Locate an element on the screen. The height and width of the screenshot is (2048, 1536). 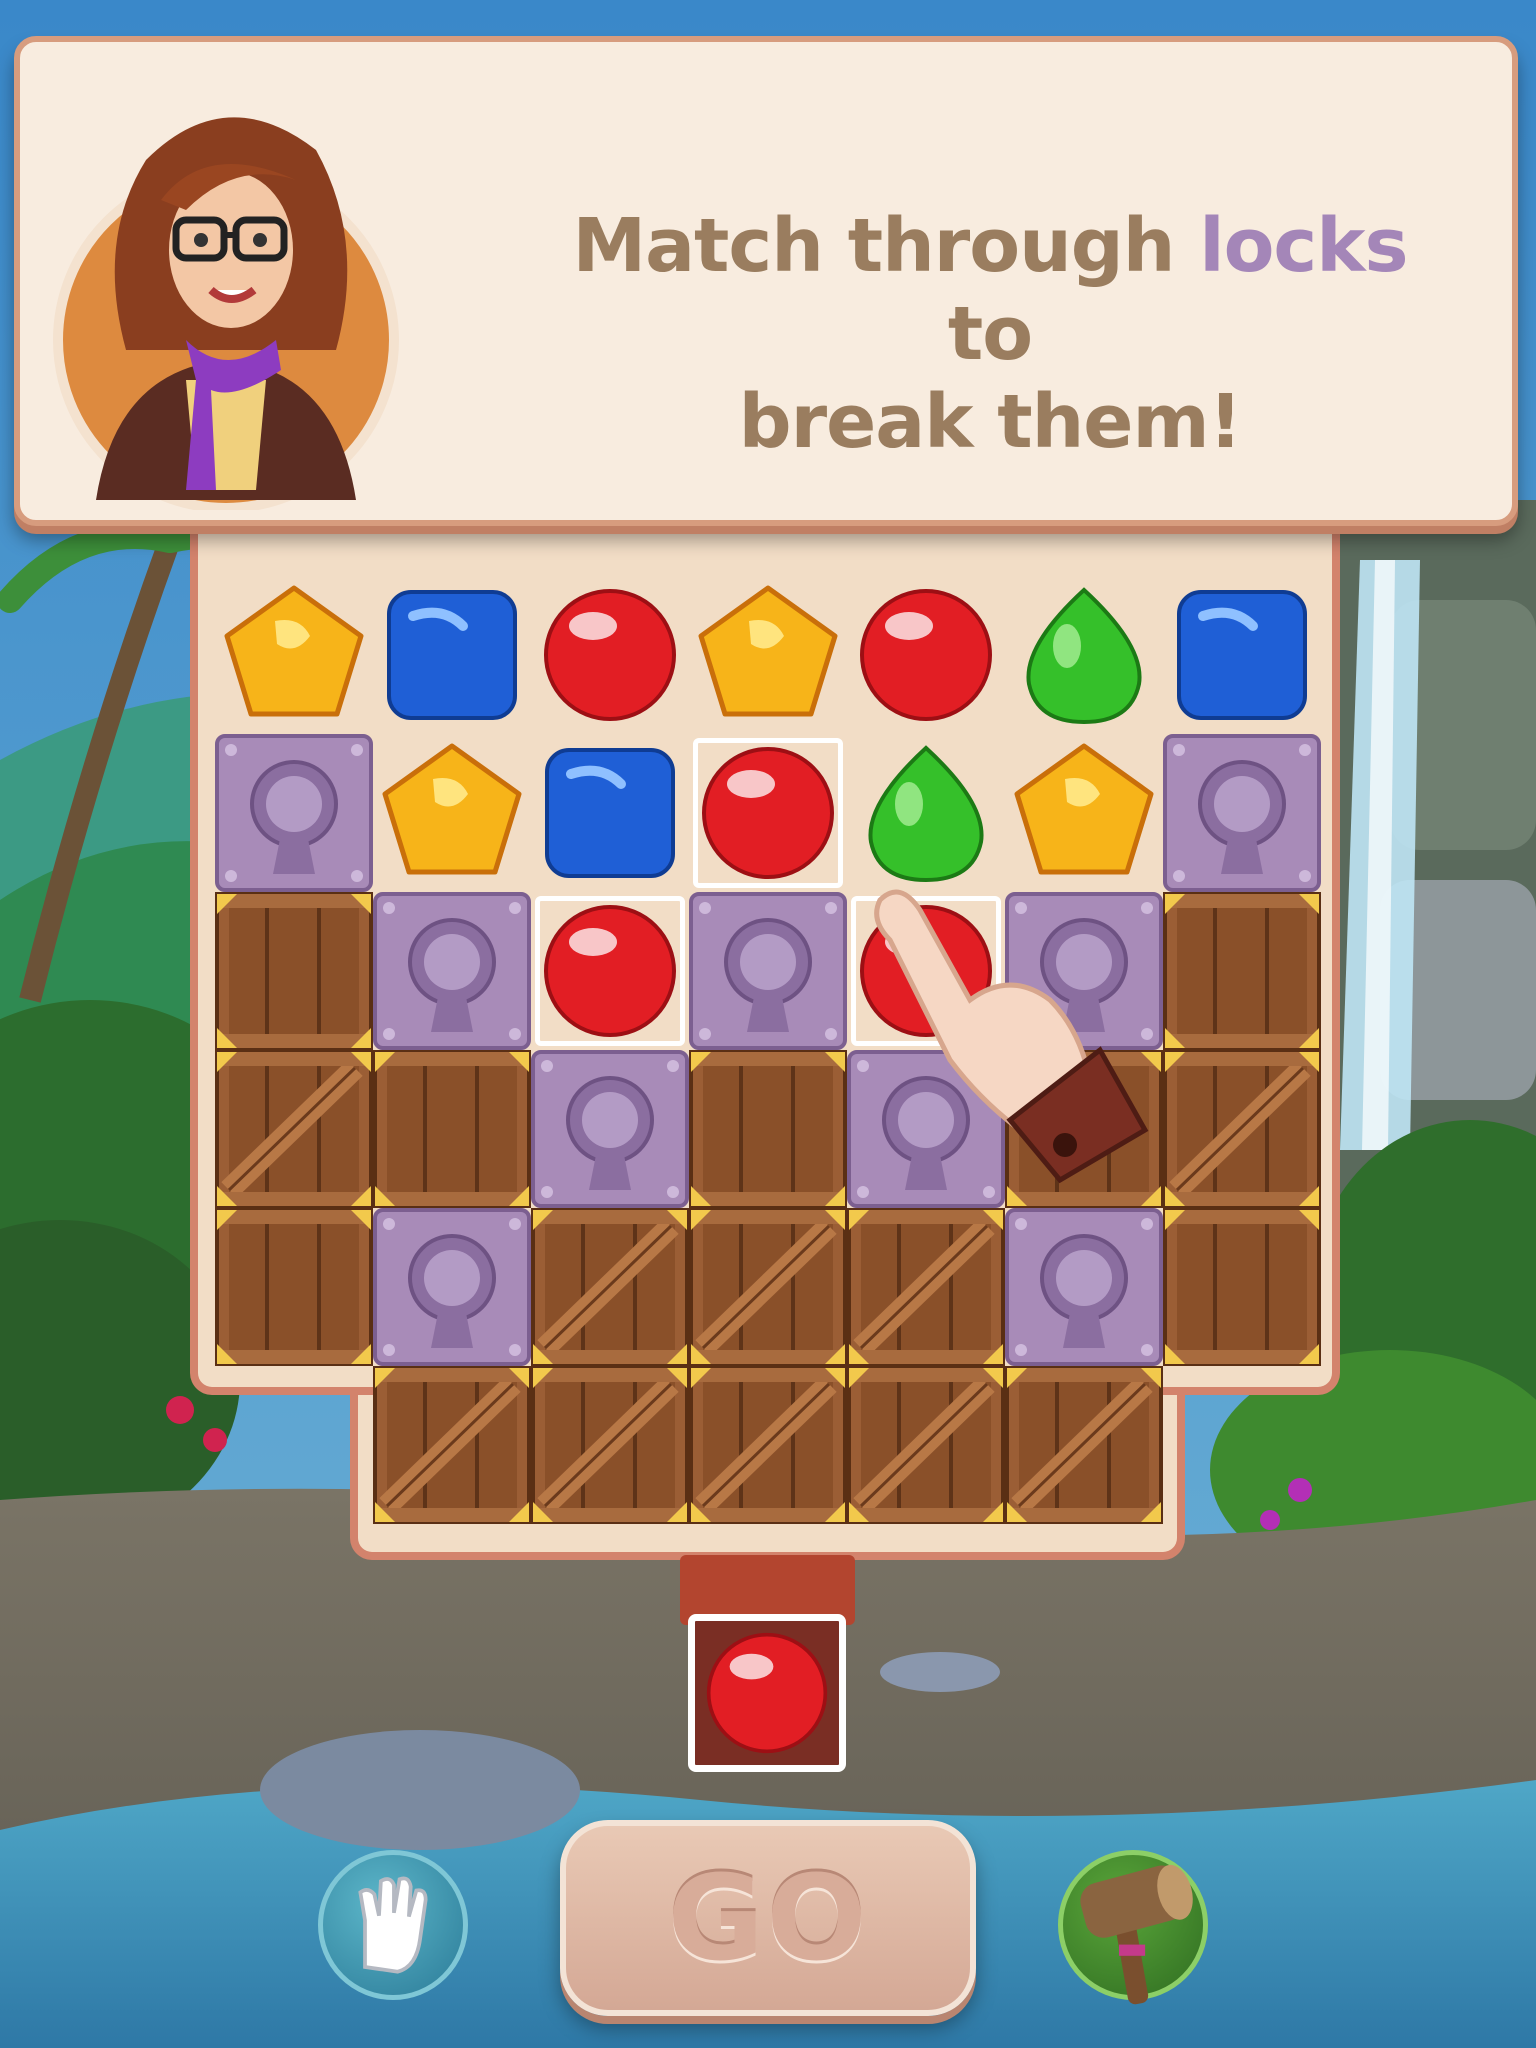
character-portrait is located at coordinates (226, 313).